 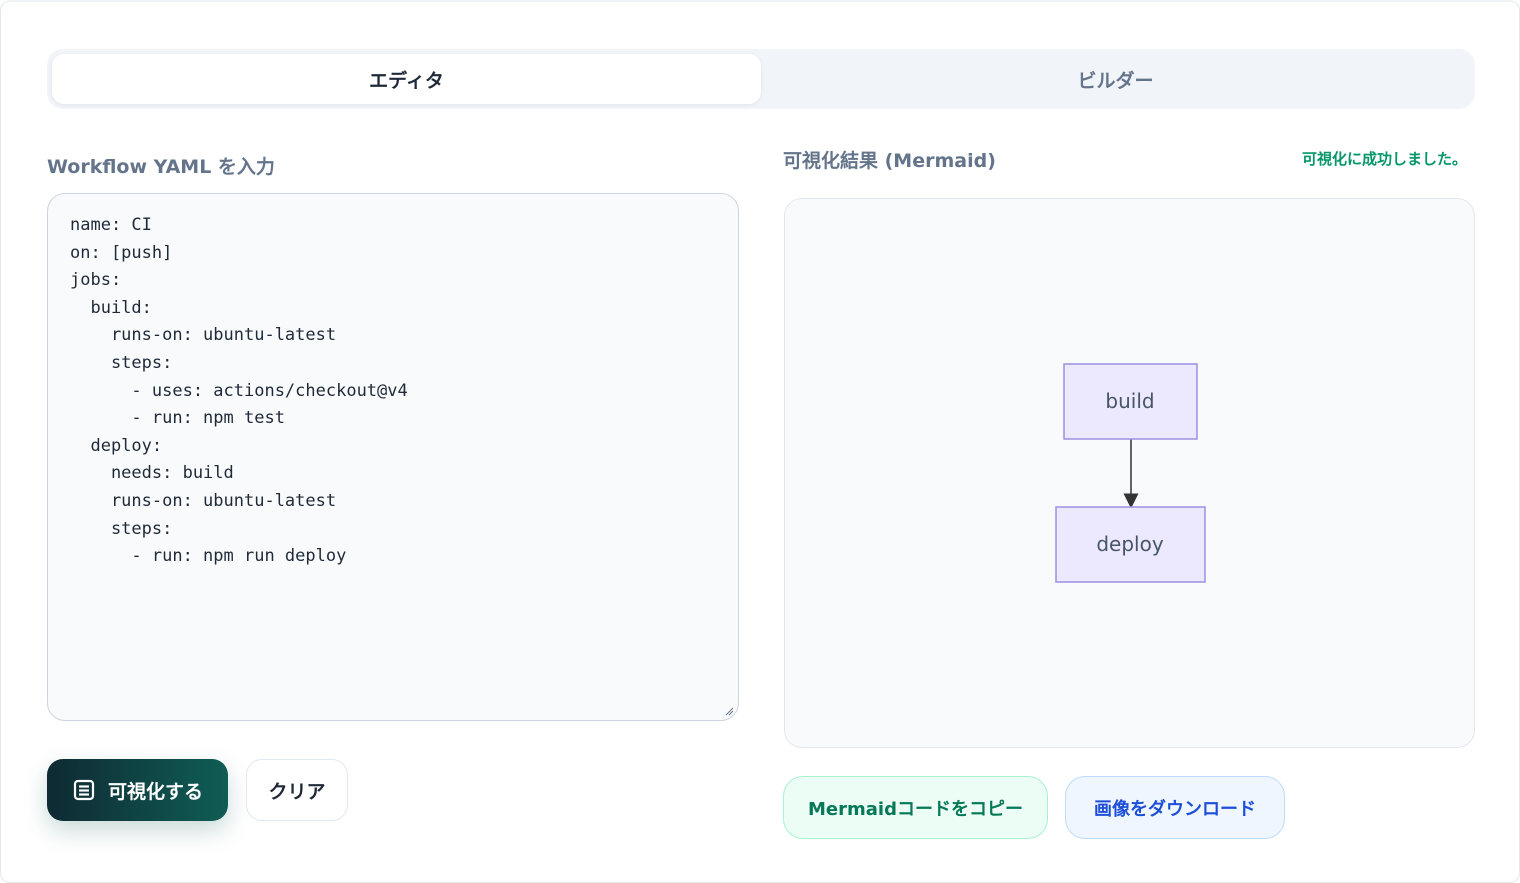 What do you see at coordinates (915, 807) in the screenshot?
I see `copy-mermaid-button: Mermaidコードをコピー` at bounding box center [915, 807].